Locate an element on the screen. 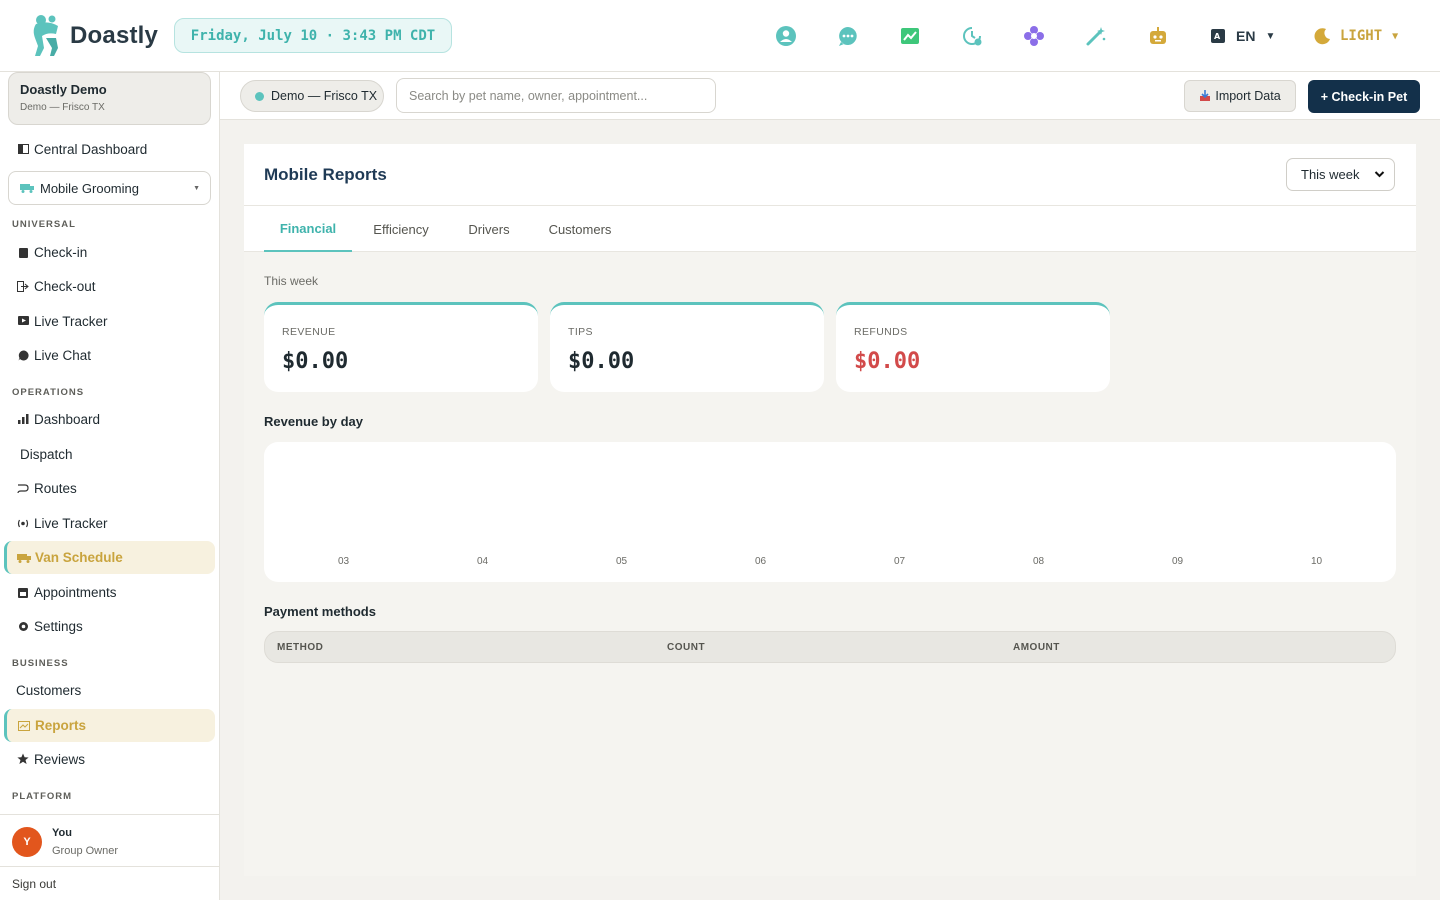 The width and height of the screenshot is (1440, 900). analytics-icon is located at coordinates (910, 36).